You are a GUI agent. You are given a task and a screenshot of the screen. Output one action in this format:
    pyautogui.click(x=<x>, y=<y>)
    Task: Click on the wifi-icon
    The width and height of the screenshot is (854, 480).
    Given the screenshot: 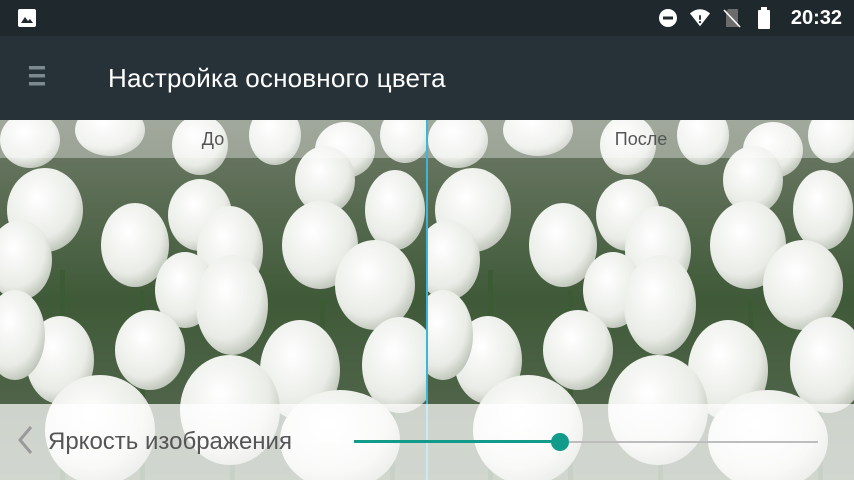 What is the action you would take?
    pyautogui.click(x=700, y=18)
    